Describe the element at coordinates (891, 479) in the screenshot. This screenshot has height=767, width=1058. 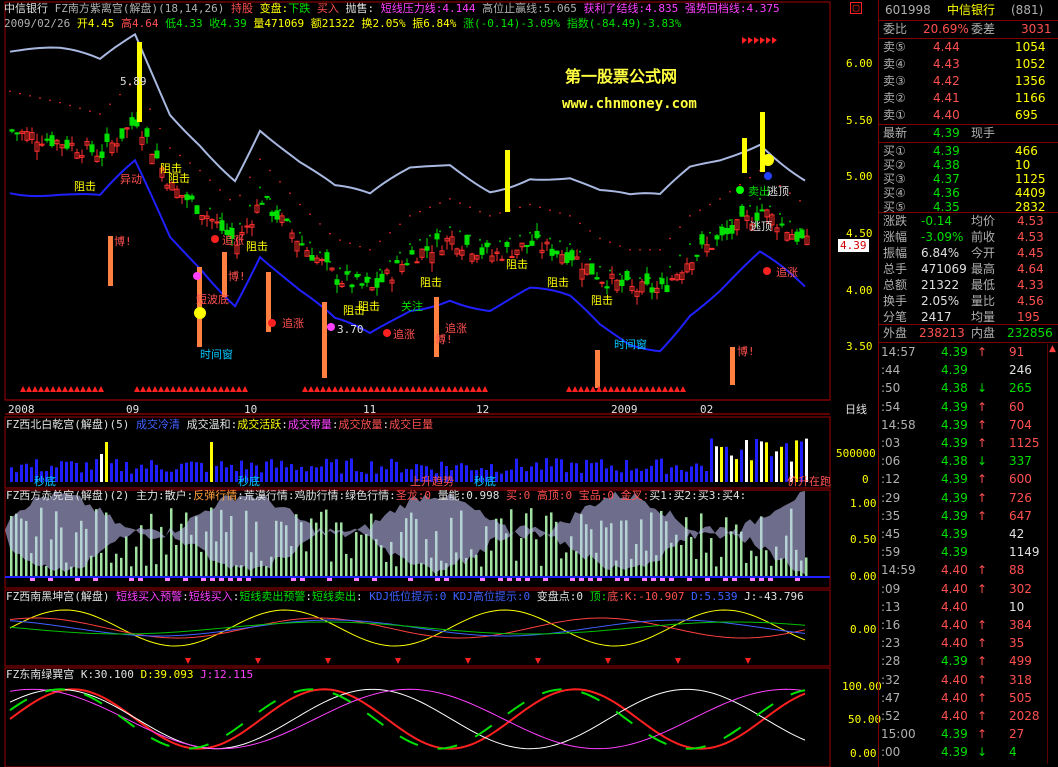
I see `tick-time: :12` at that location.